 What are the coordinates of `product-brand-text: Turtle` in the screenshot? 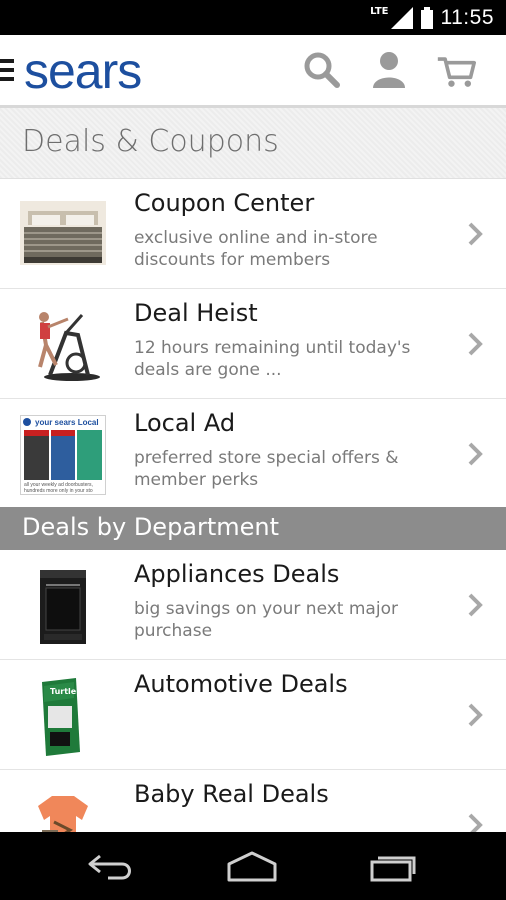 It's located at (63, 691).